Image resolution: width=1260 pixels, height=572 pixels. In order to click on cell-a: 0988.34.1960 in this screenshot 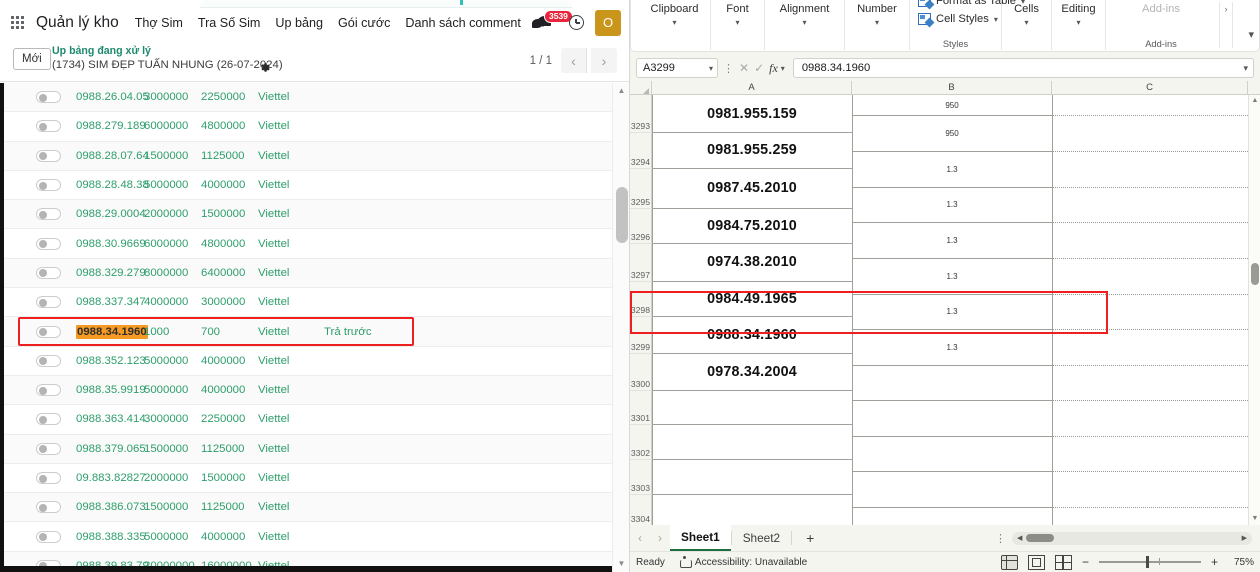, I will do `click(752, 334)`.